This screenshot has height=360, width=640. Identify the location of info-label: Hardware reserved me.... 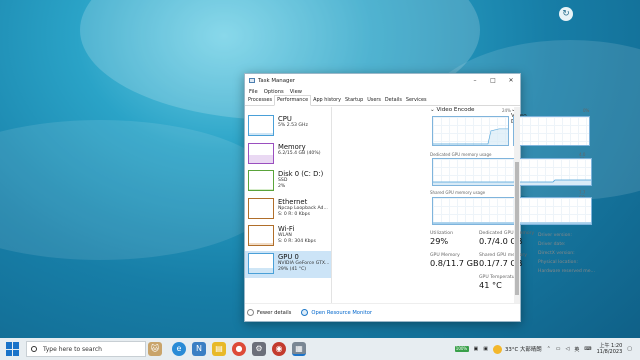
(566, 271).